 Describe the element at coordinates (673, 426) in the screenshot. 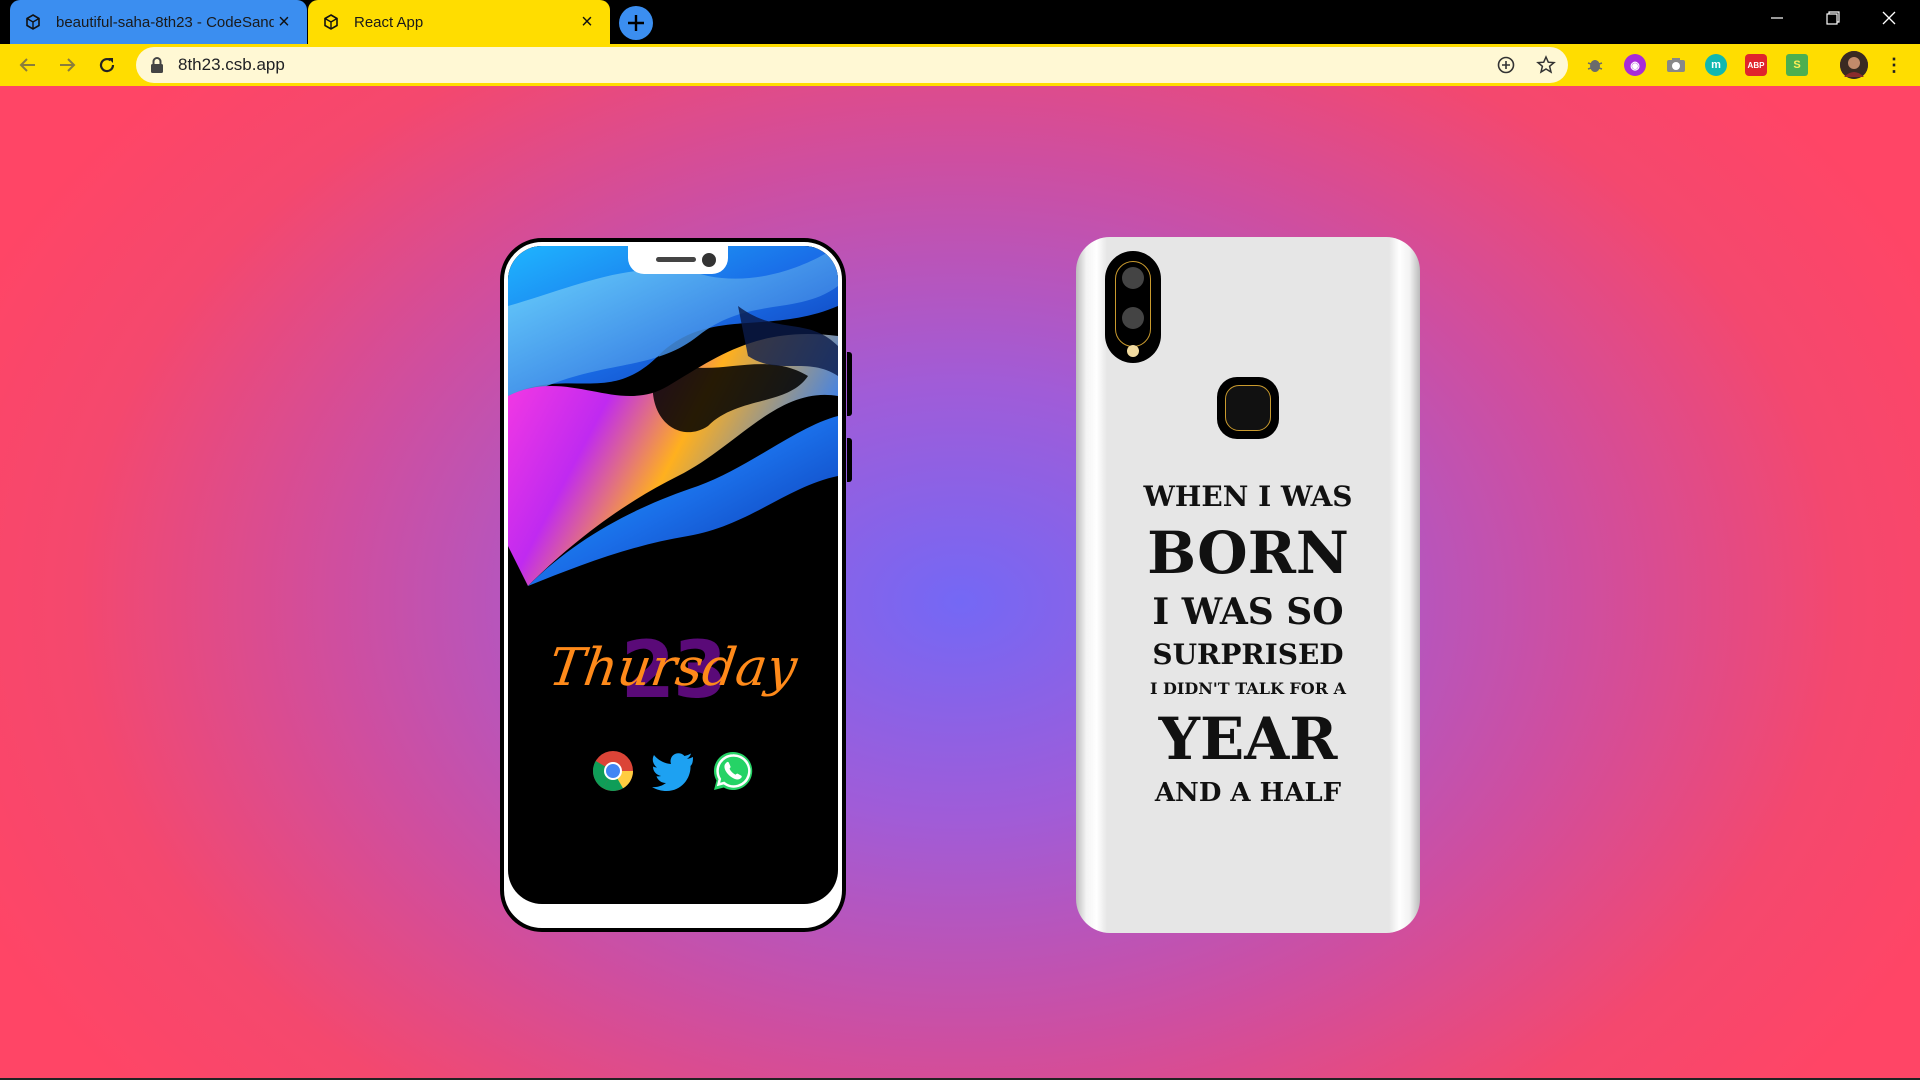

I see `wallpaper-image` at that location.